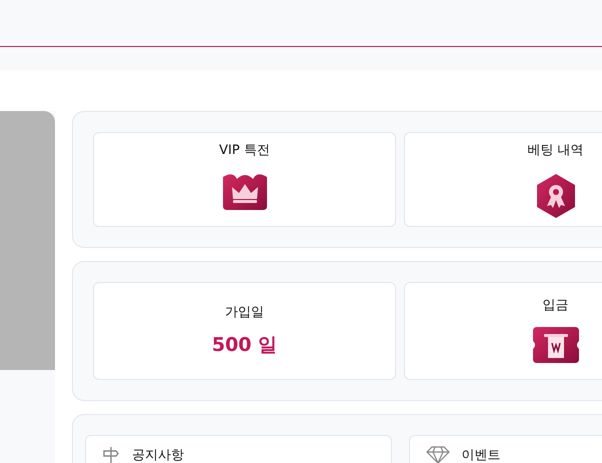 The width and height of the screenshot is (602, 463). What do you see at coordinates (505, 449) in the screenshot?
I see `menu-link: 이벤트` at bounding box center [505, 449].